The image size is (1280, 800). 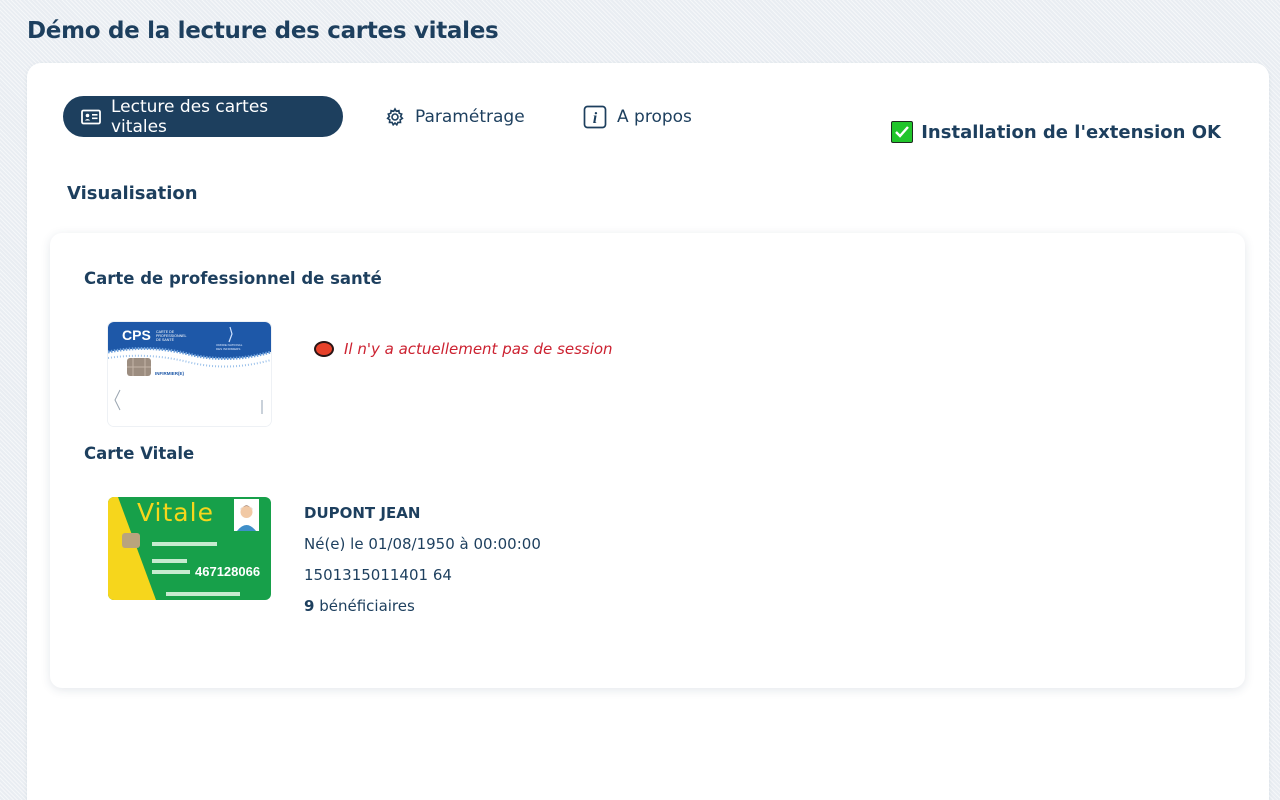 I want to click on extension-status-label: Installation de l'extension OK, so click(x=1071, y=132).